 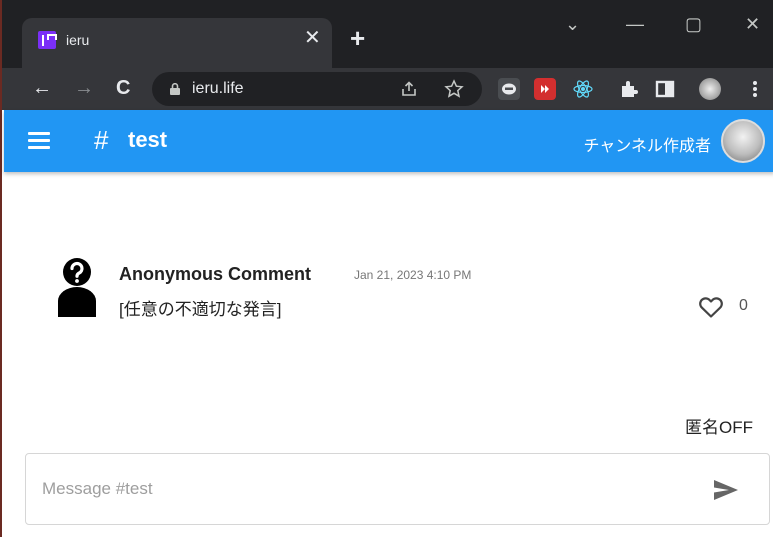 What do you see at coordinates (78, 40) in the screenshot?
I see `tab-title: ieru` at bounding box center [78, 40].